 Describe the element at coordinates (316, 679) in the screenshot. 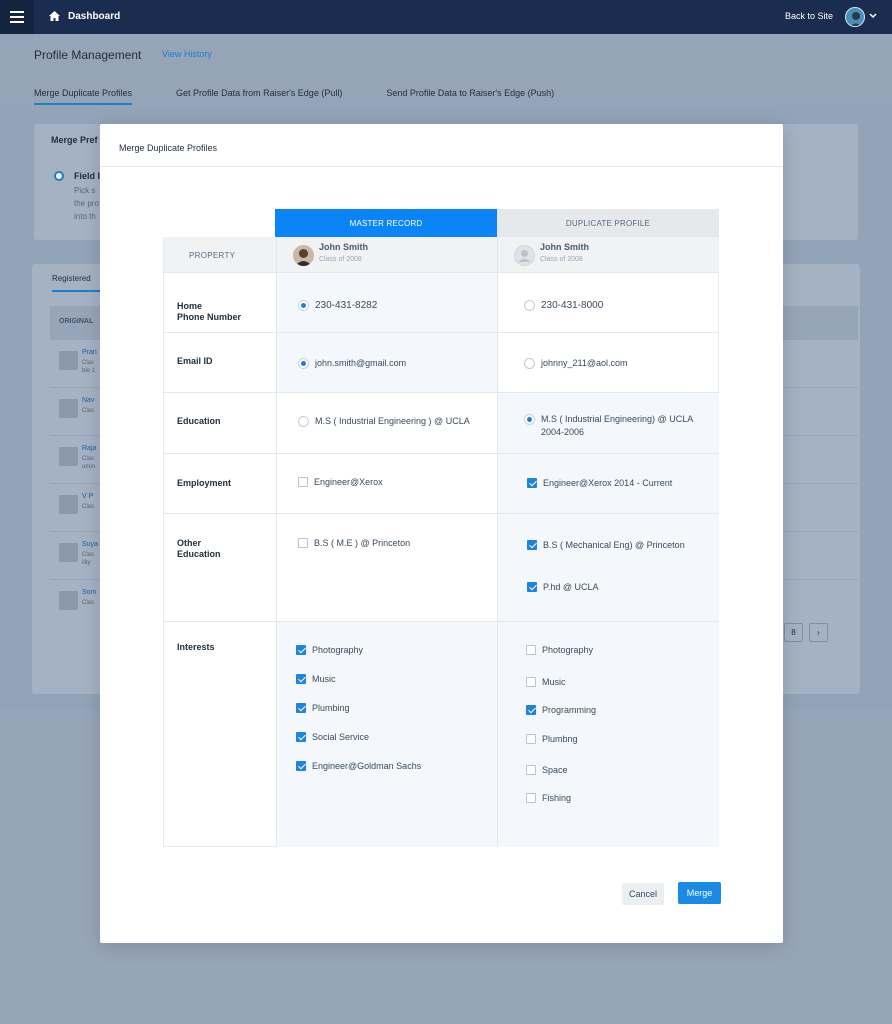

I see `master-interest-option: Music` at that location.